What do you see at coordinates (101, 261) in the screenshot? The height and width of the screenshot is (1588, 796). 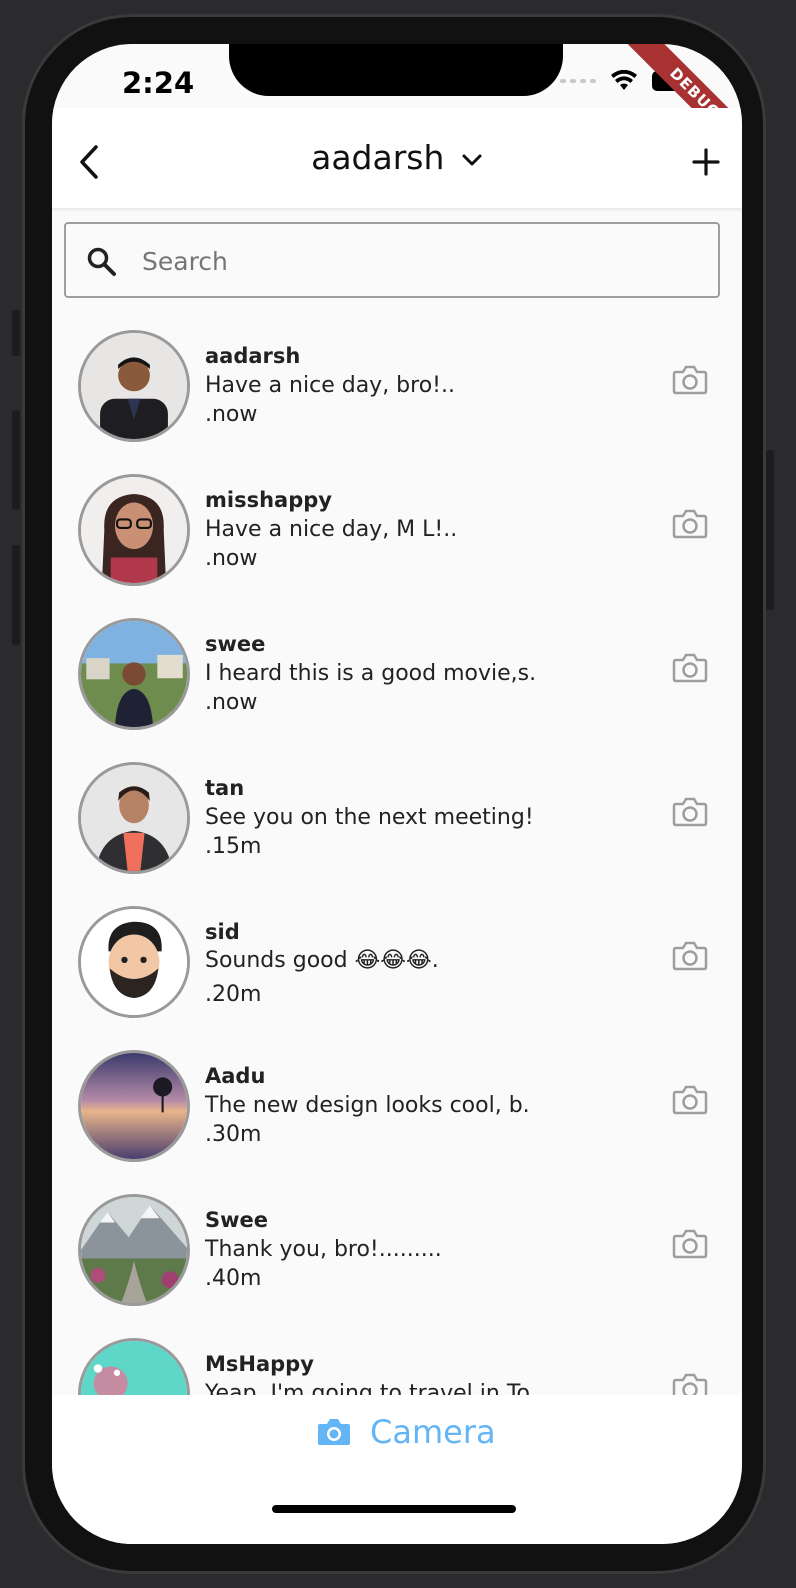 I see `search-icon` at bounding box center [101, 261].